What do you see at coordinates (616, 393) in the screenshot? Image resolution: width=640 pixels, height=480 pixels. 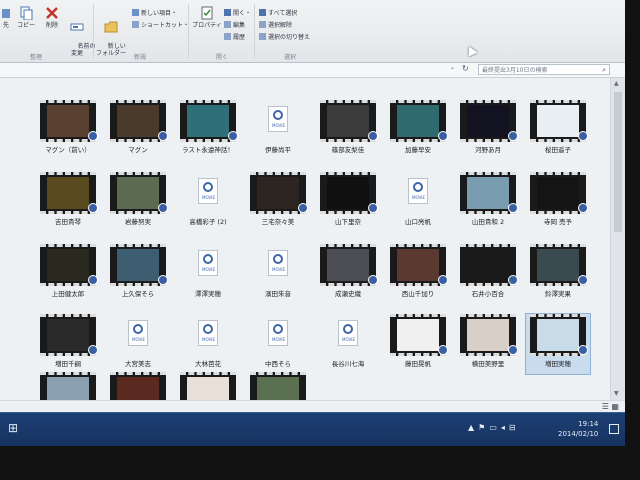 I see `scroll-down-icon: ▼` at bounding box center [616, 393].